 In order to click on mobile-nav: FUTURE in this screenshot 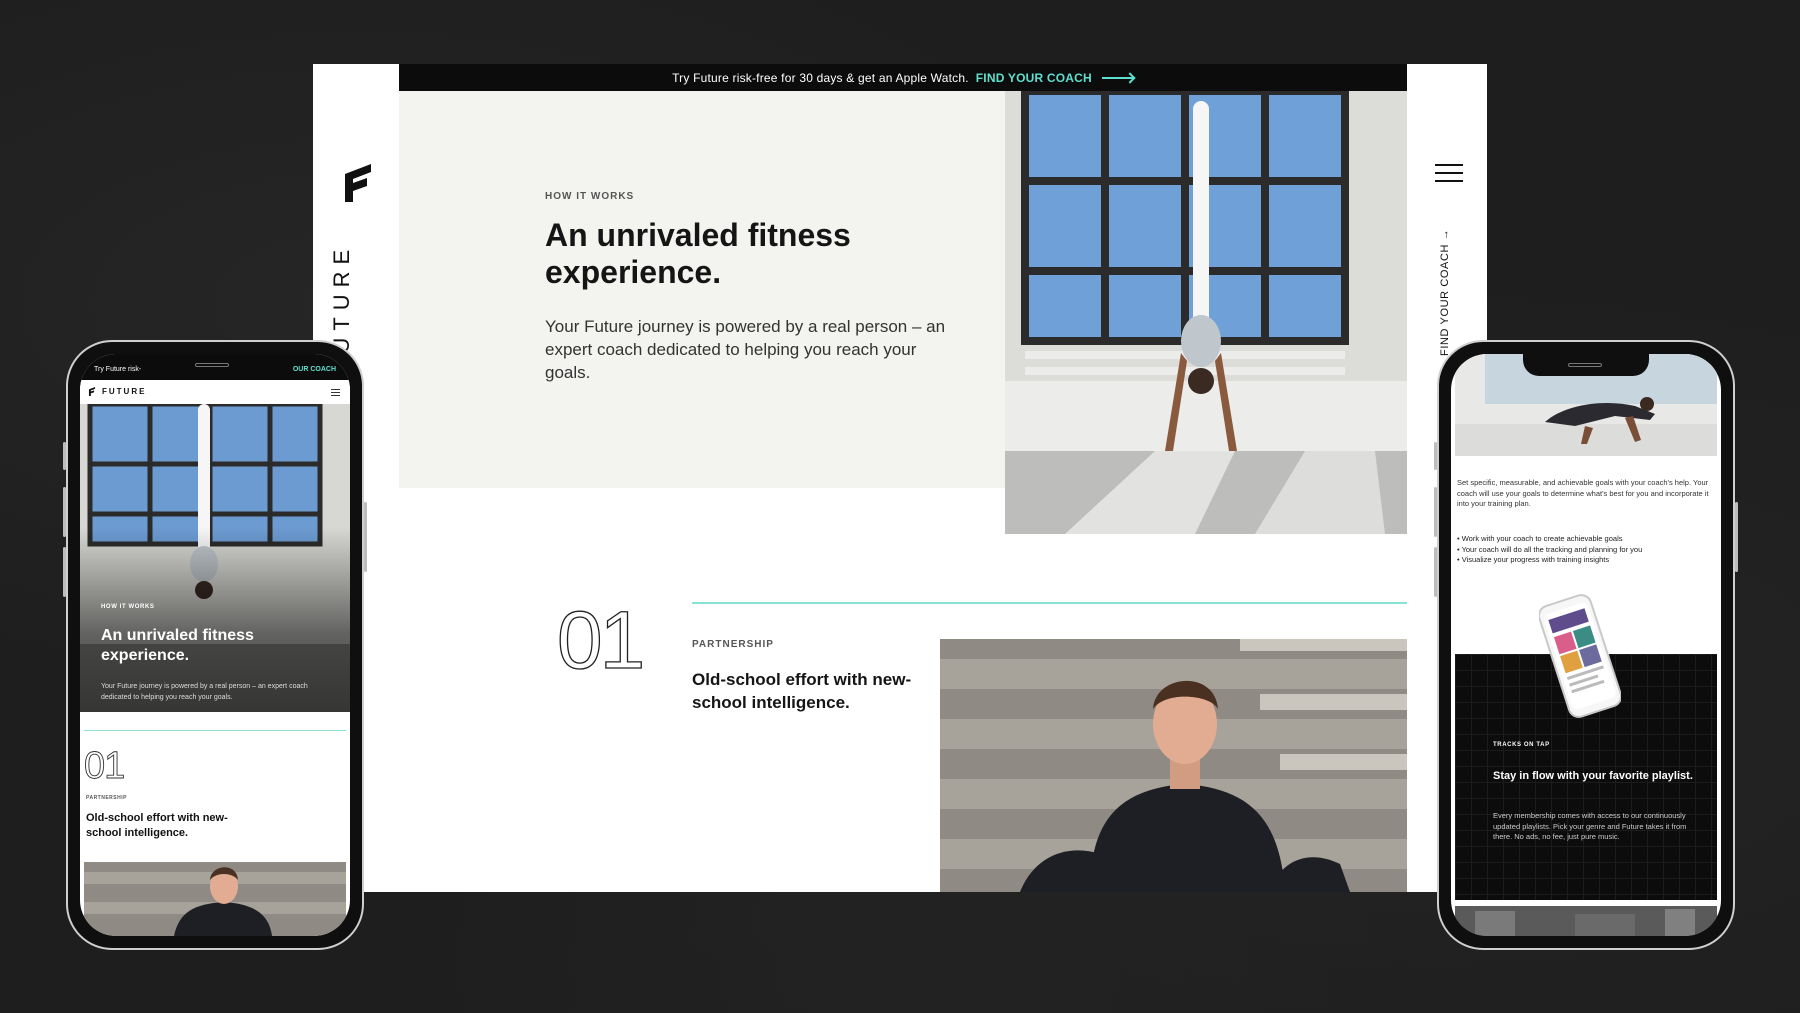, I will do `click(215, 392)`.